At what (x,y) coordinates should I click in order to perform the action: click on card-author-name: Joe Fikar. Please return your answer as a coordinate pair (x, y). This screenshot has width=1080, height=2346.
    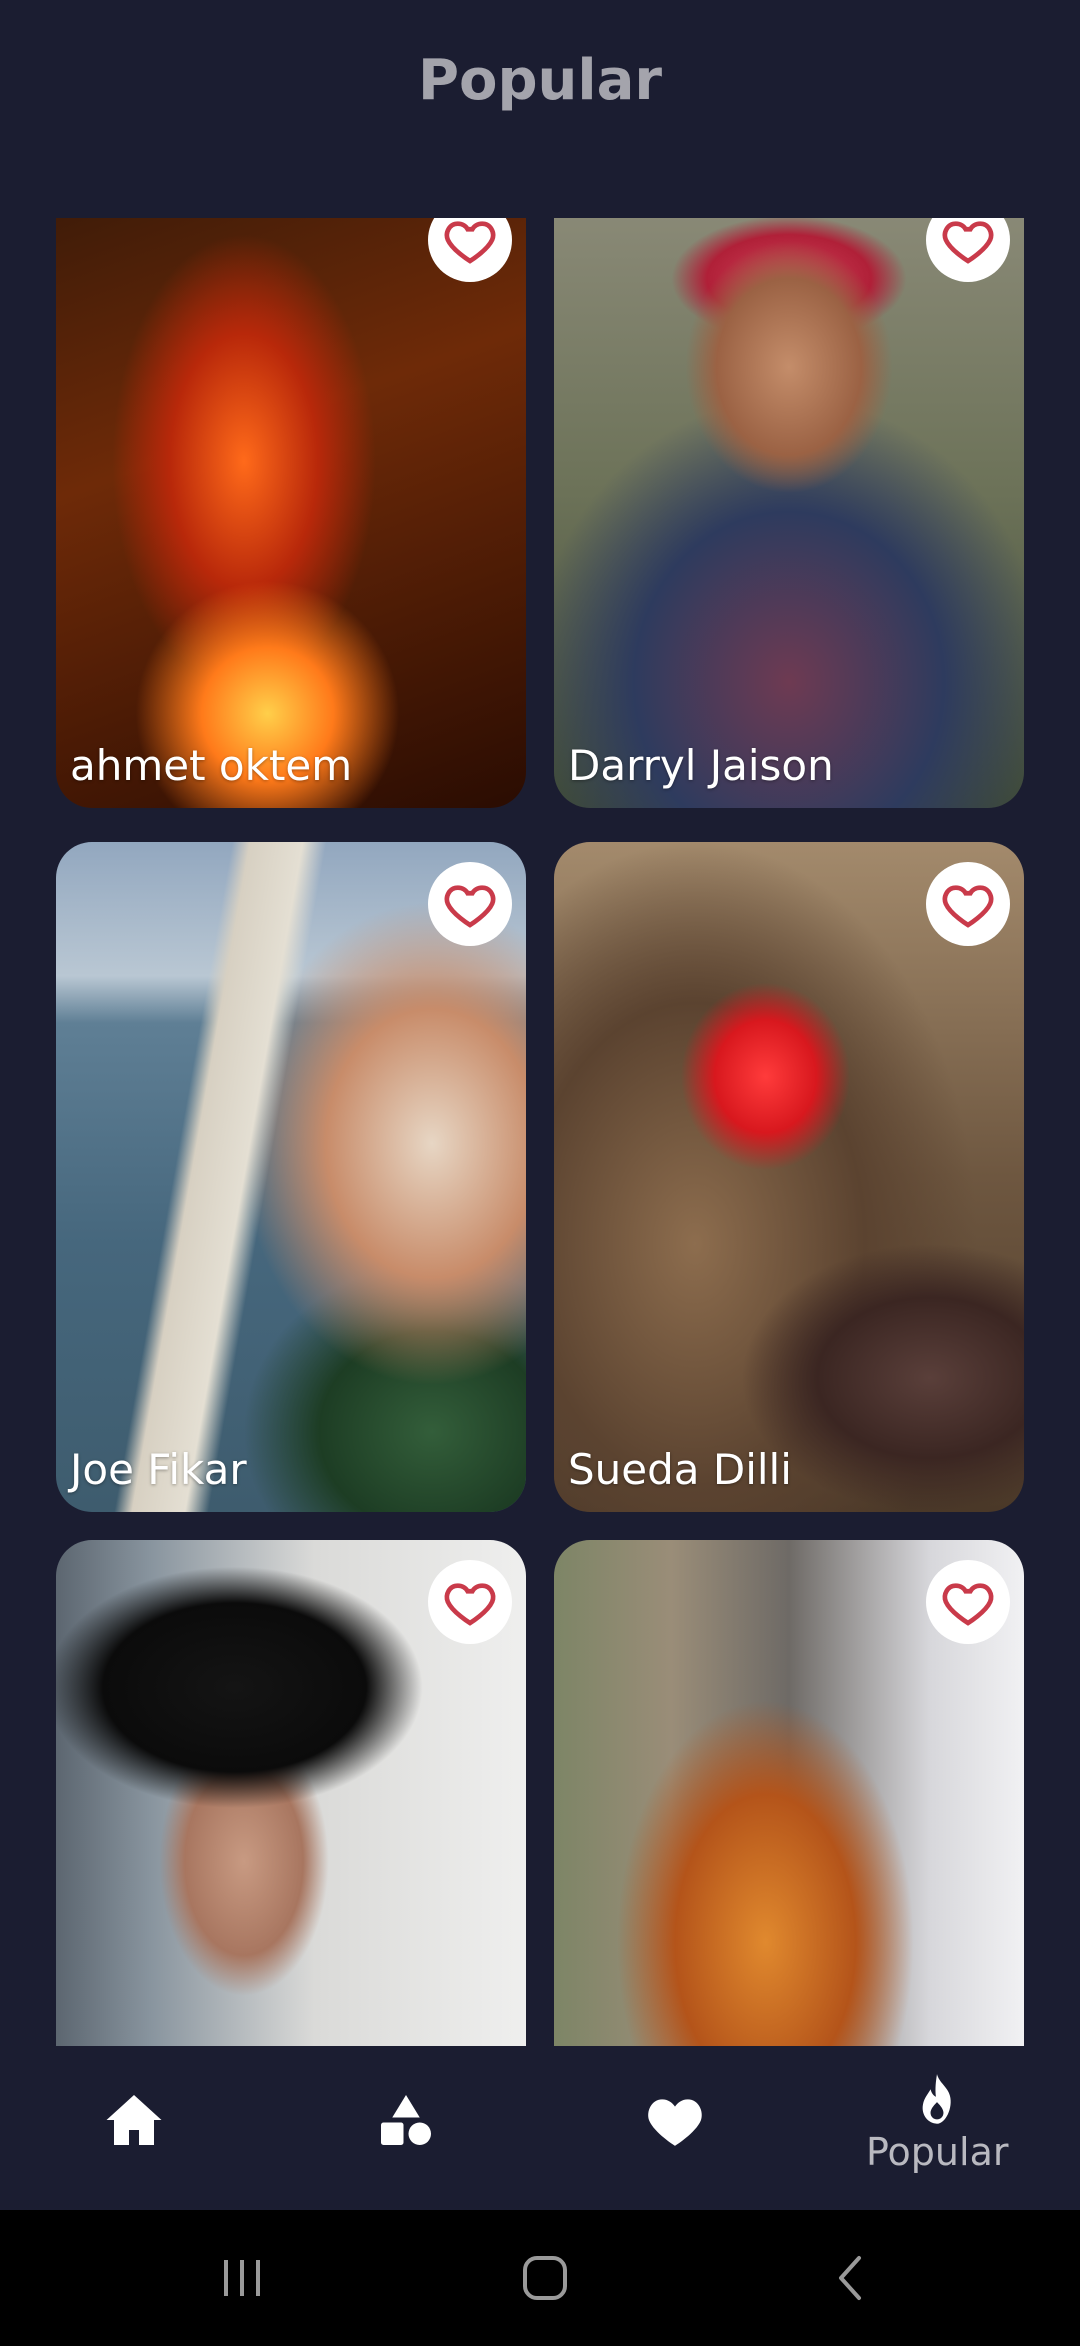
    Looking at the image, I should click on (158, 1469).